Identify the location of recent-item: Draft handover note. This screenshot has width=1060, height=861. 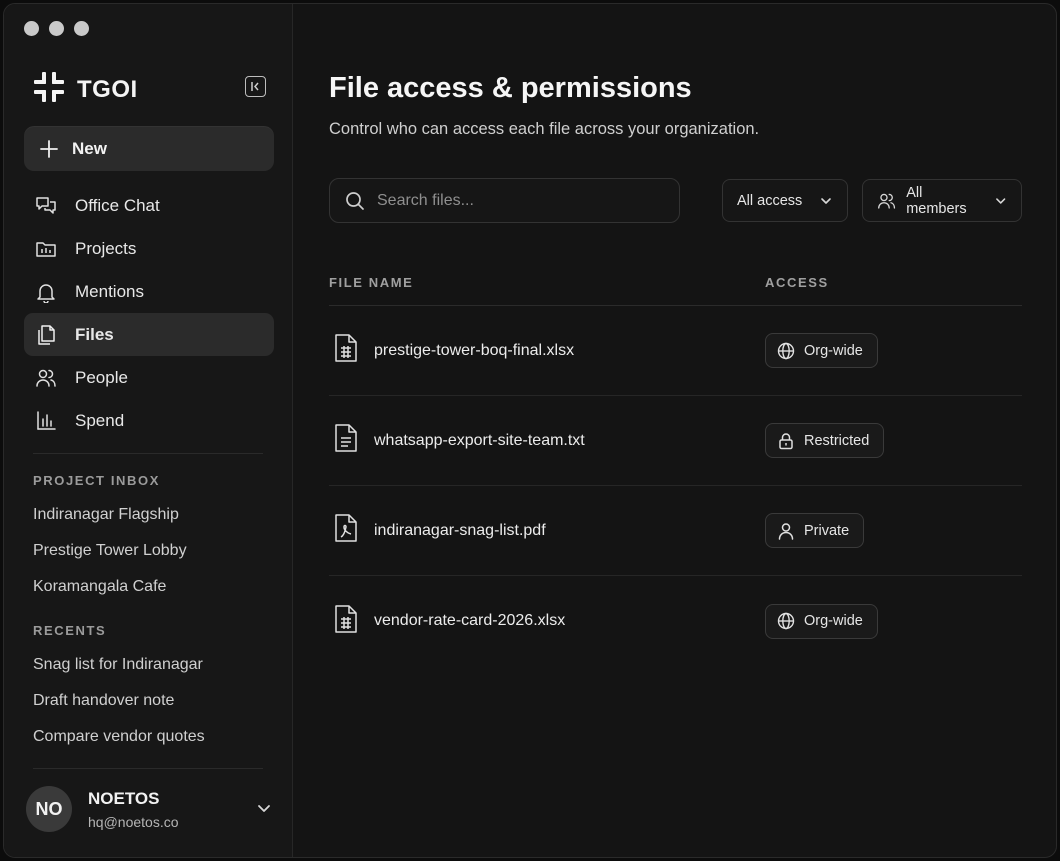
(103, 701).